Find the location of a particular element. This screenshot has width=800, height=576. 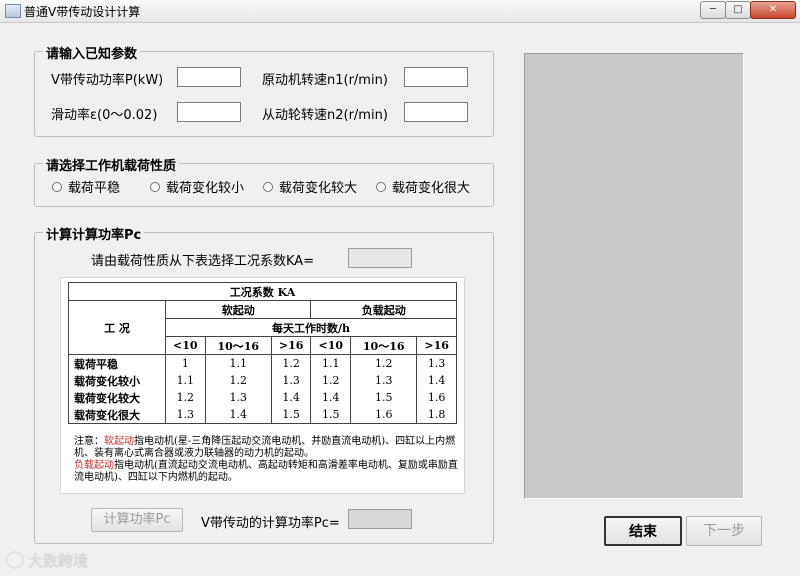

maximize-button: □ is located at coordinates (738, 10).